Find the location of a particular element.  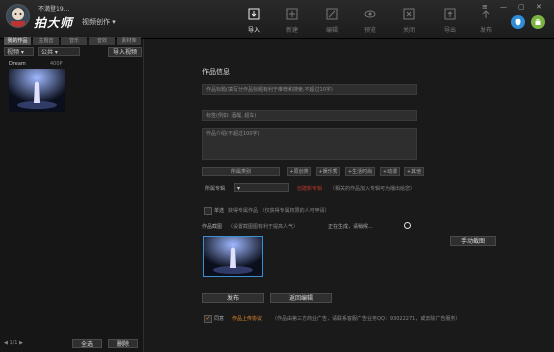

toolbar-new-label: 新建 is located at coordinates (291, 30).